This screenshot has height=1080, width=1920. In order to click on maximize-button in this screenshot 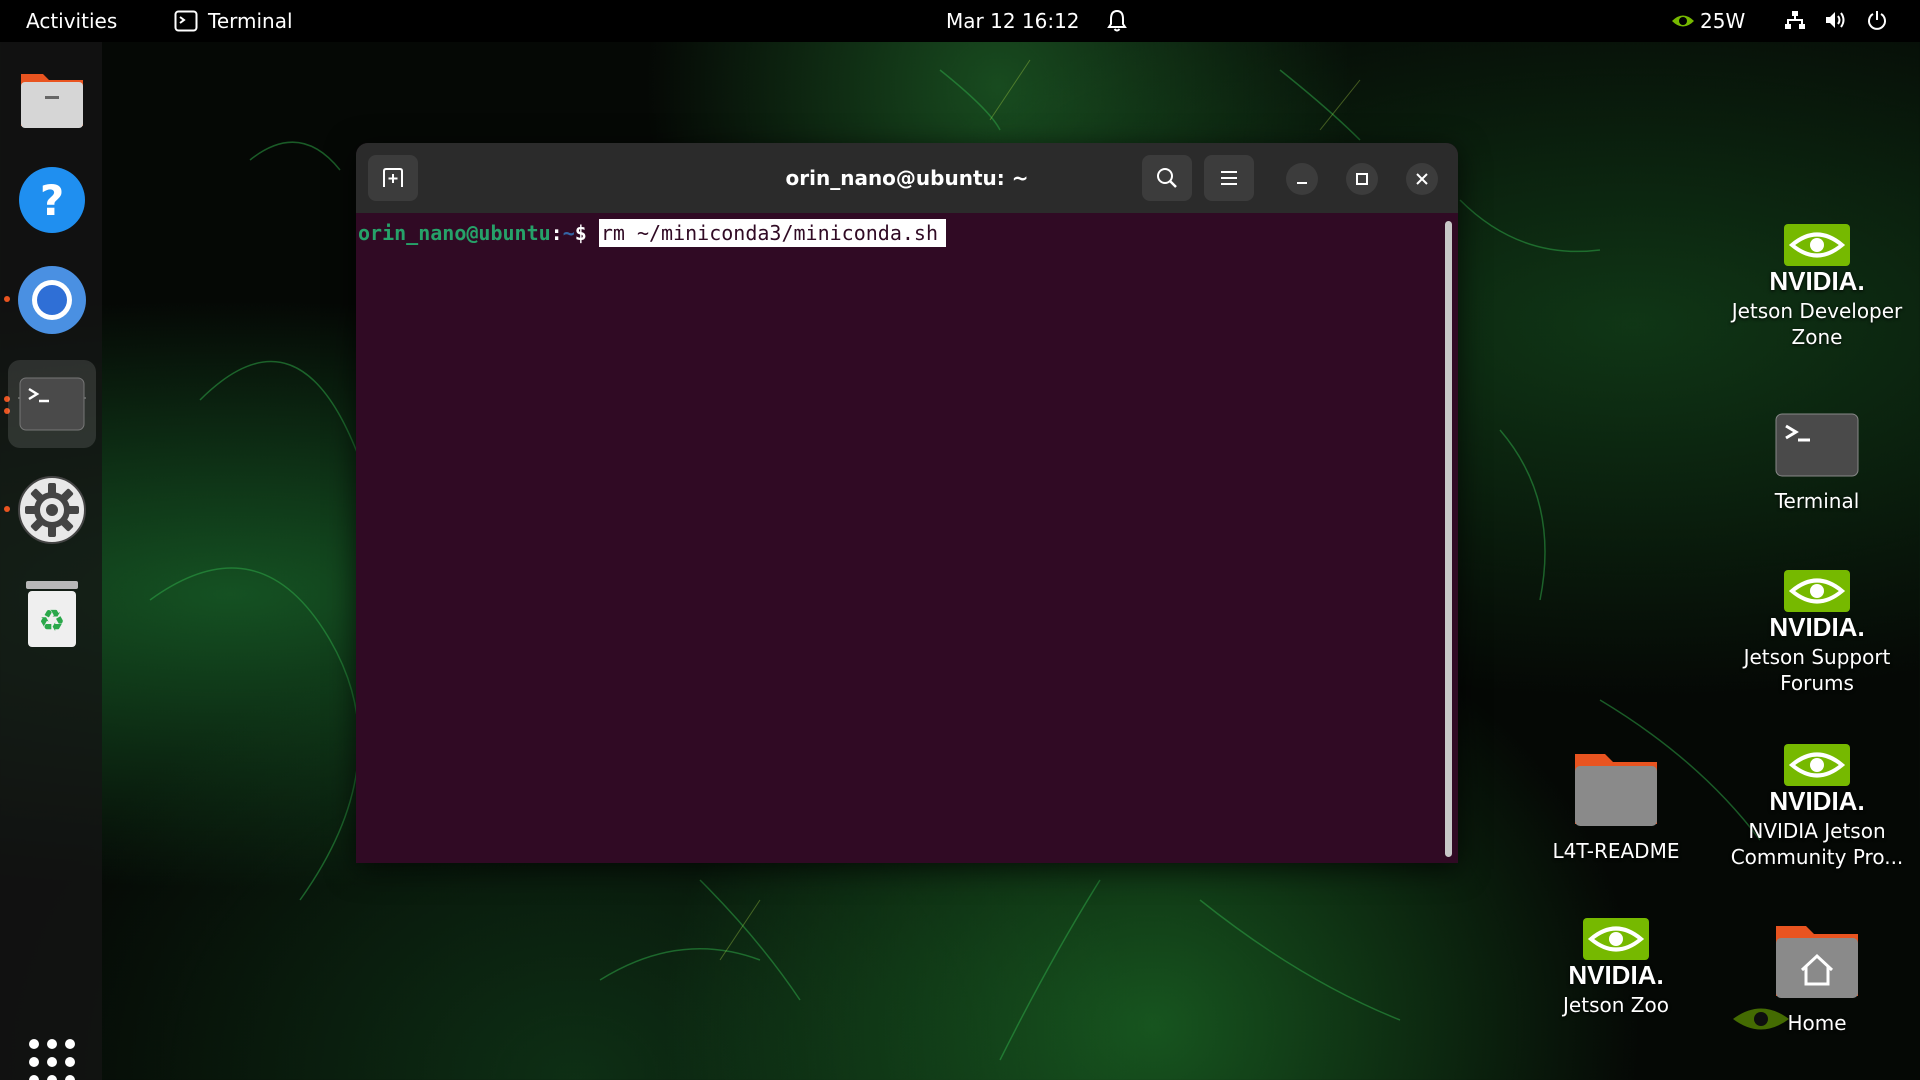, I will do `click(1362, 179)`.